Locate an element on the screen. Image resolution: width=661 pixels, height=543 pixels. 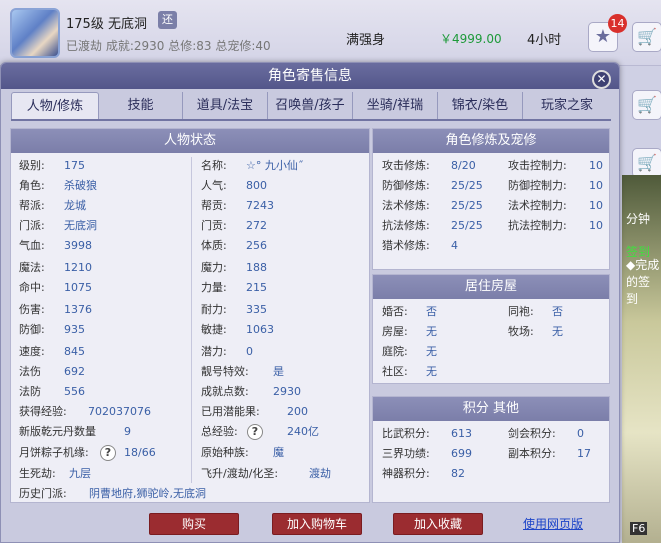
stat-value: 1376 is located at coordinates (78, 309).